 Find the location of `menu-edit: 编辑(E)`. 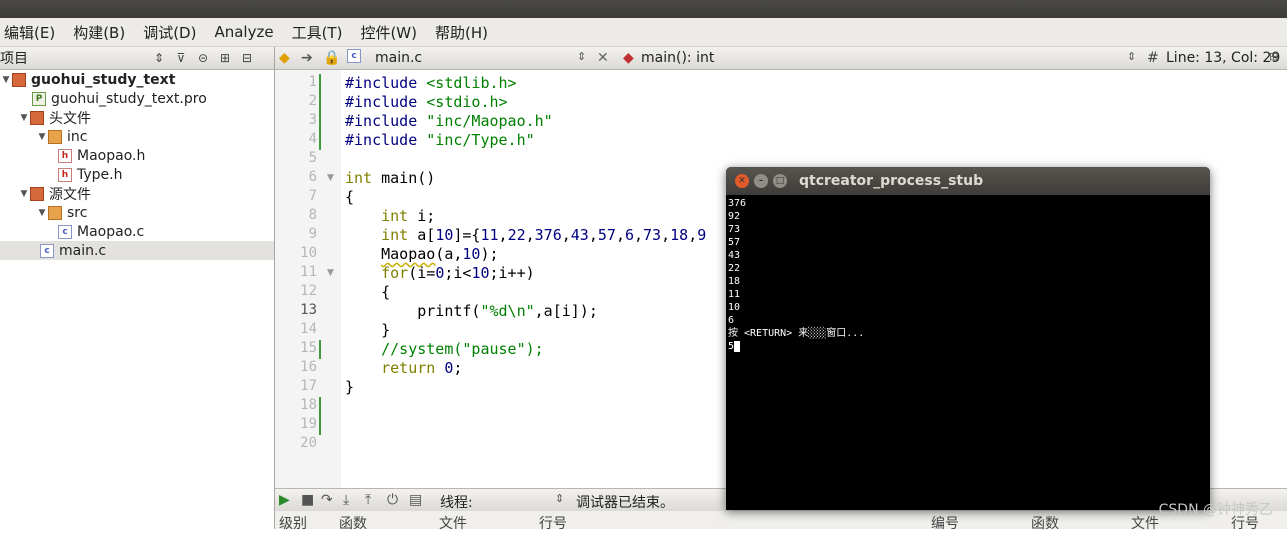

menu-edit: 编辑(E) is located at coordinates (29, 32).